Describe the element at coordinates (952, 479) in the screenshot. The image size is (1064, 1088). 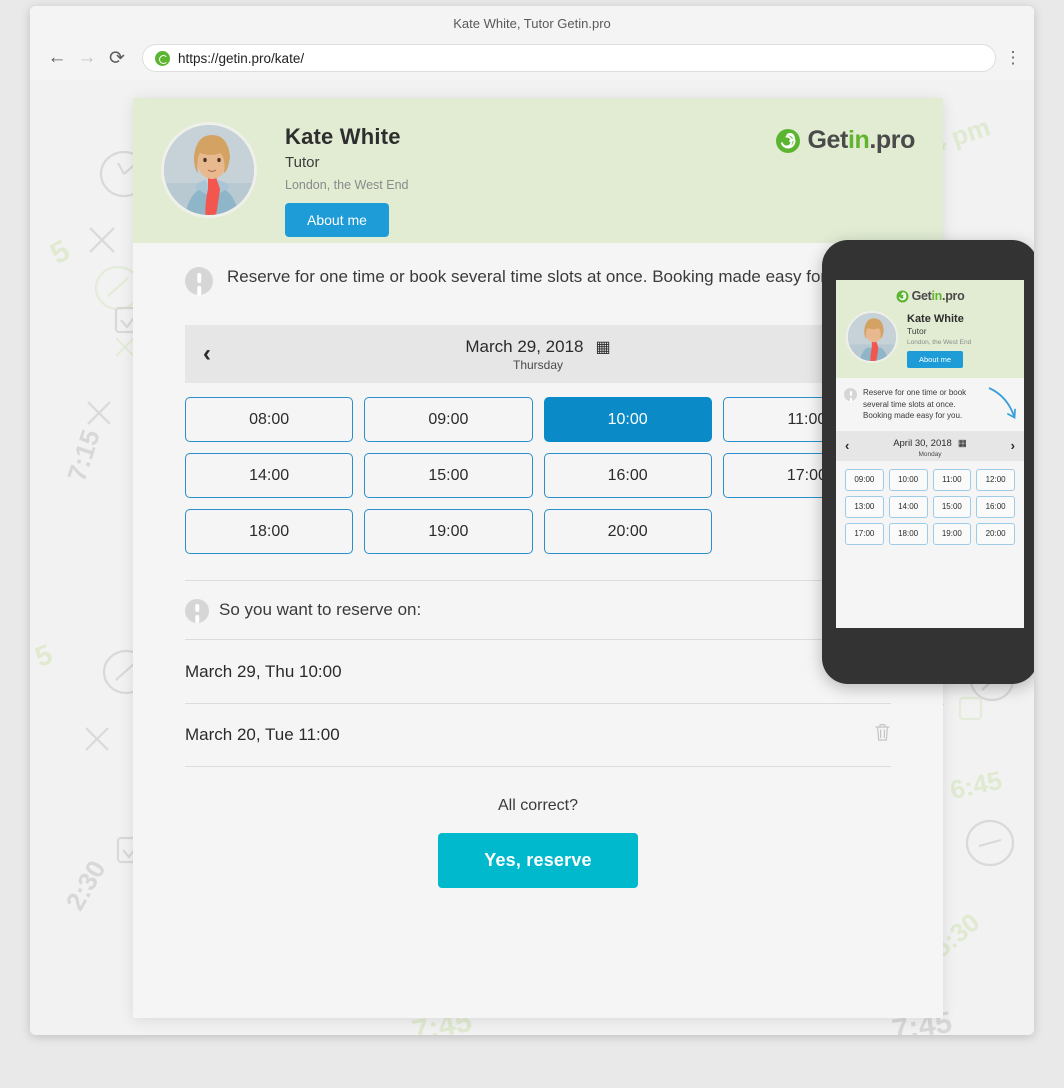
I see `phone-time-slot-1100: 11:00` at that location.